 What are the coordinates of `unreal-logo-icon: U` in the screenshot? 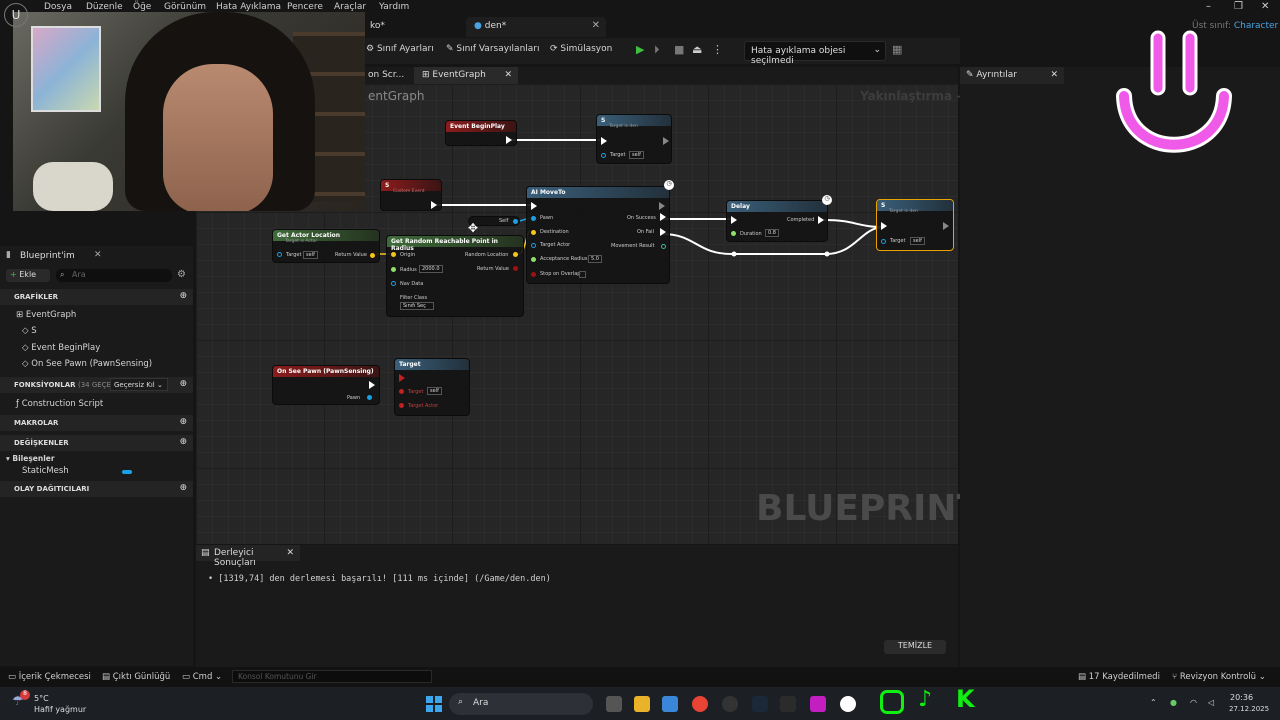 It's located at (16, 15).